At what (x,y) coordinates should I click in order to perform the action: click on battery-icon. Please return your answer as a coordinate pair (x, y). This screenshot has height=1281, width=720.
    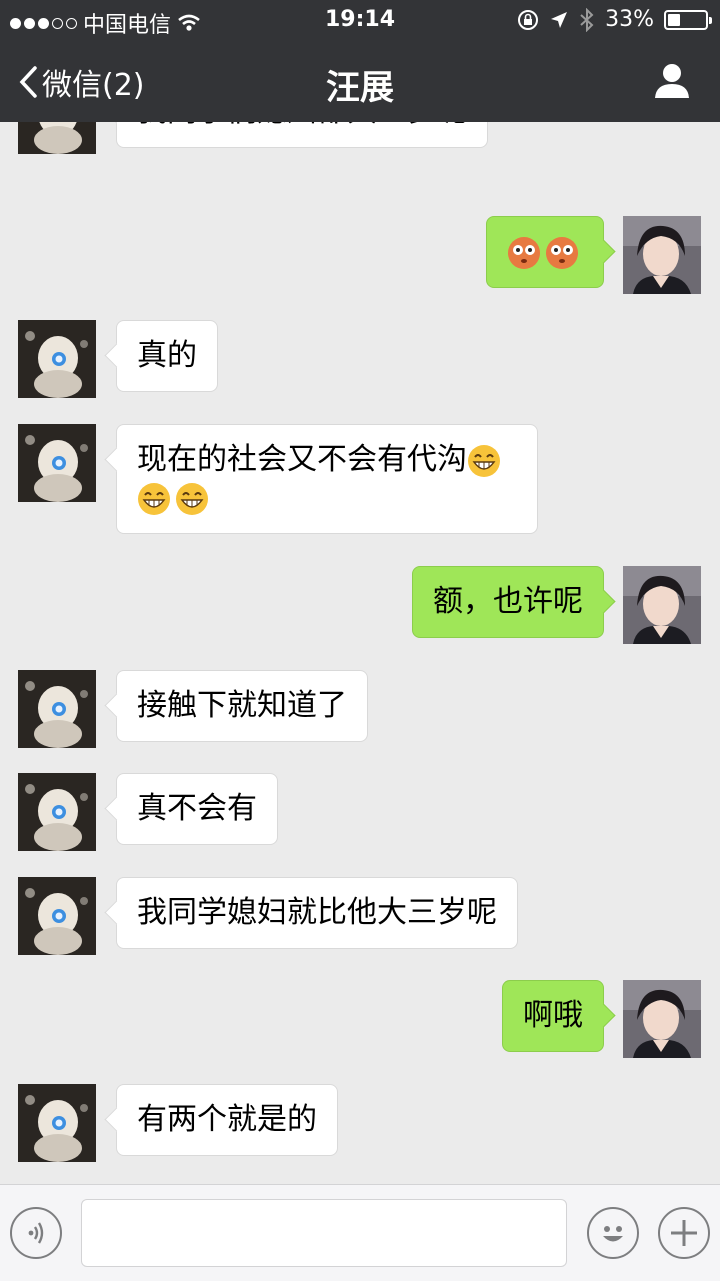
    Looking at the image, I should click on (688, 19).